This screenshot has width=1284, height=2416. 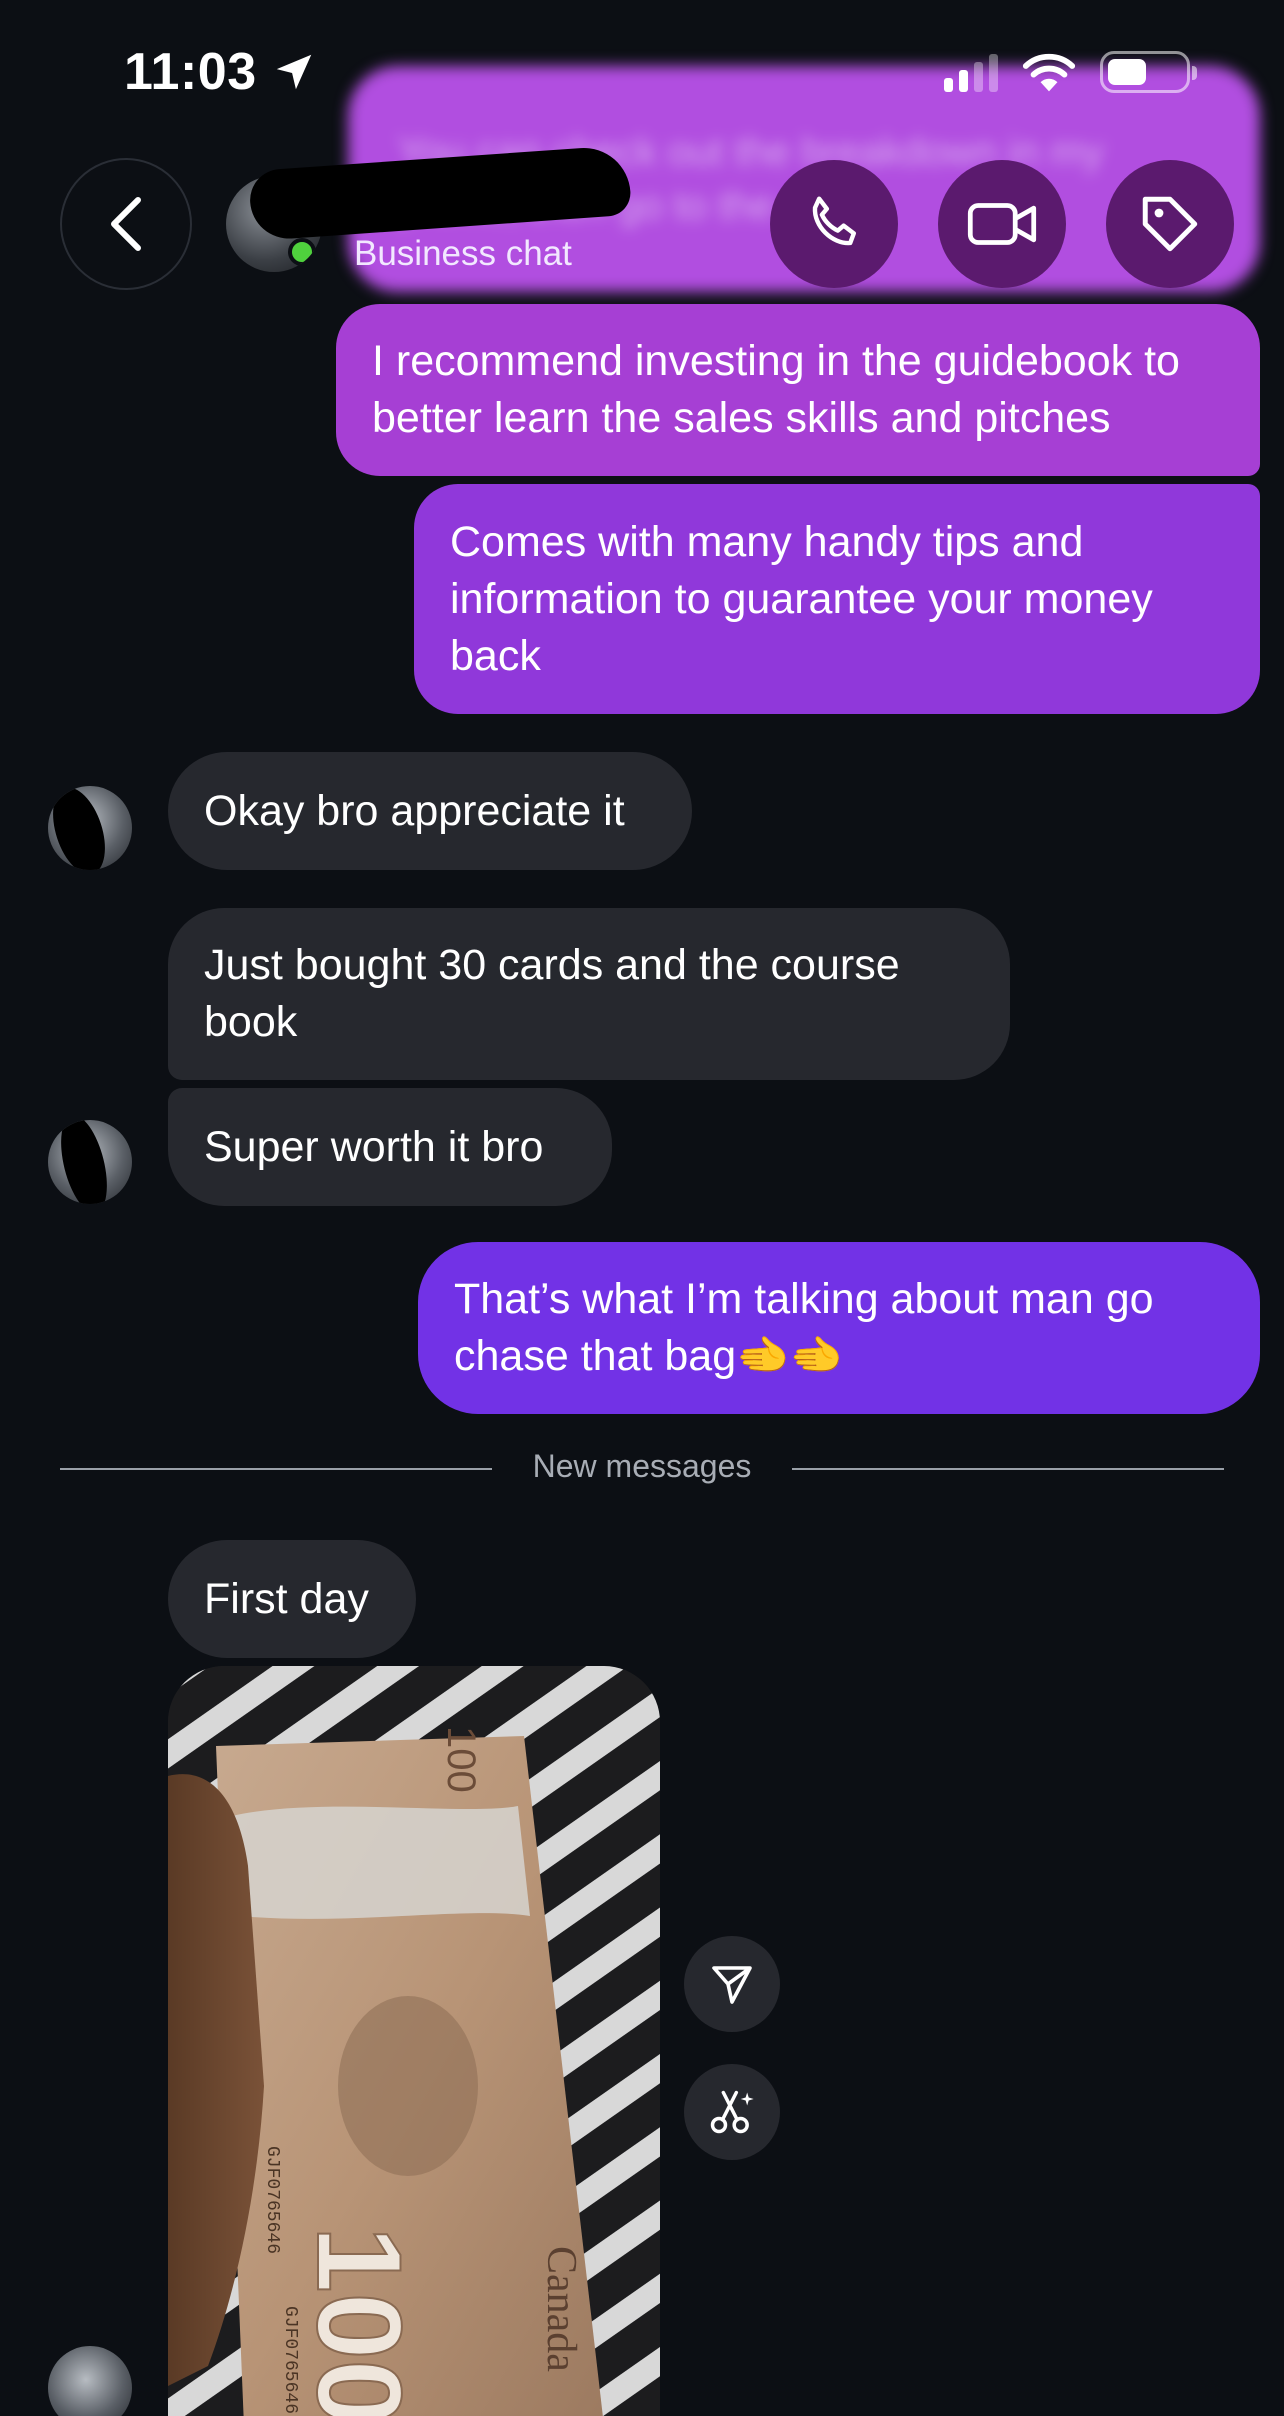 I want to click on incoming-message: Just bought 30 cards and the course book, so click(x=589, y=994).